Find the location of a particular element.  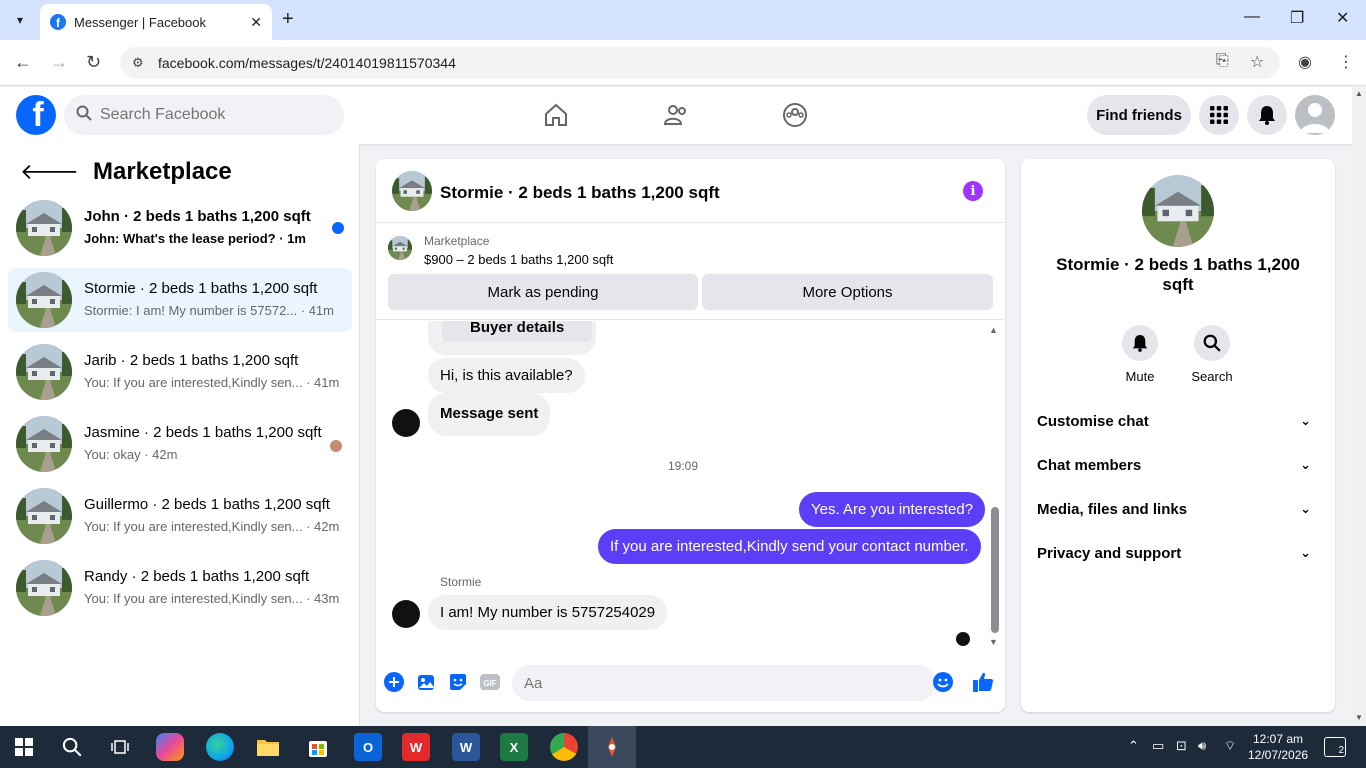

site-info-icon: ⚙ is located at coordinates (142, 63).